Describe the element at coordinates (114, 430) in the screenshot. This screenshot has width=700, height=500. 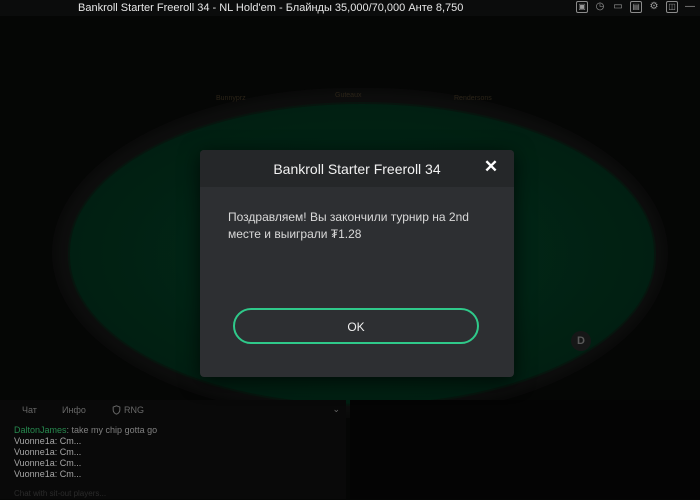
I see `chat-text: take my chip gotta go` at that location.